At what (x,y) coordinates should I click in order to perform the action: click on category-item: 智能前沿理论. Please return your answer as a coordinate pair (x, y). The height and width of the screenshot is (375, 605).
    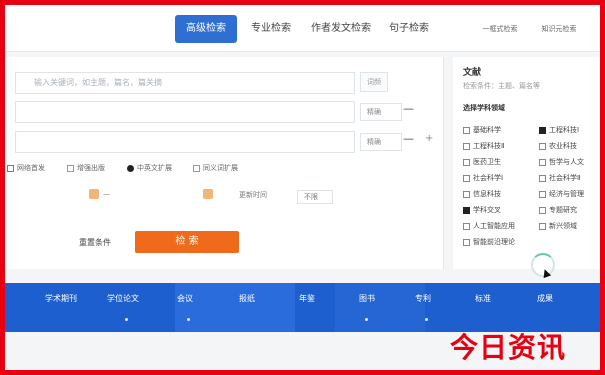
    Looking at the image, I should click on (489, 242).